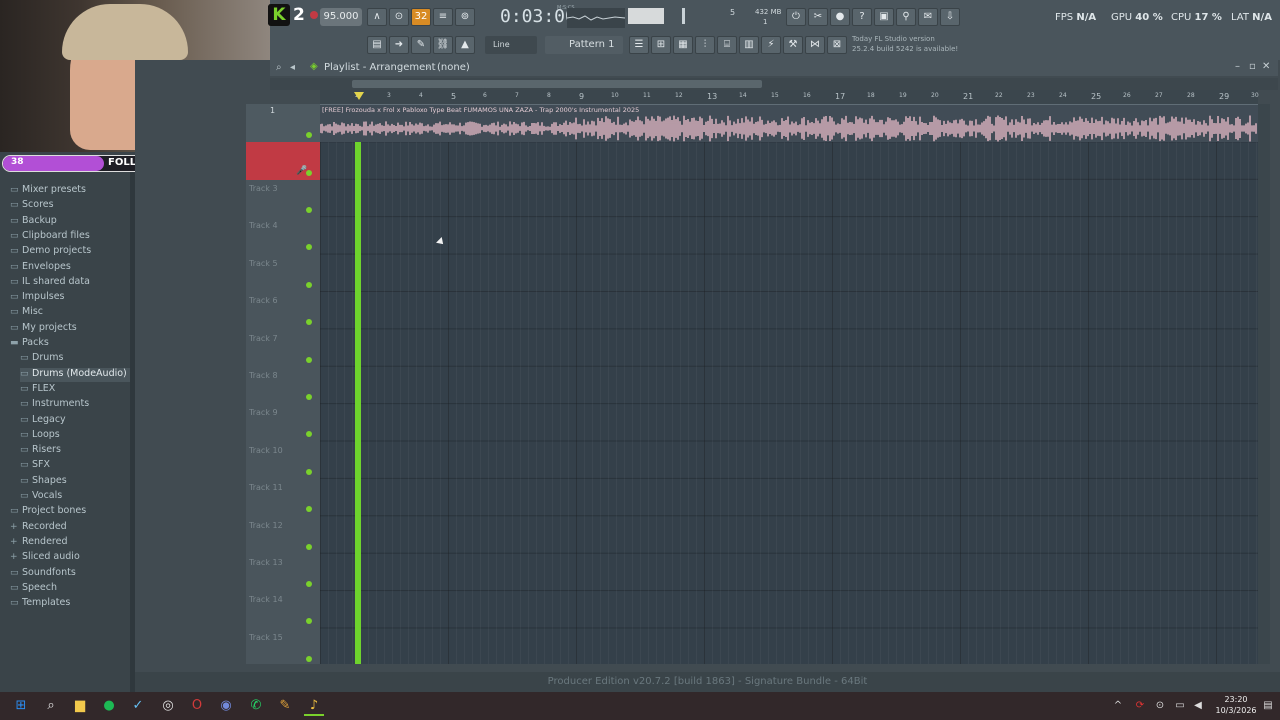 This screenshot has width=1280, height=720. I want to click on tempo-display: 95.000, so click(341, 17).